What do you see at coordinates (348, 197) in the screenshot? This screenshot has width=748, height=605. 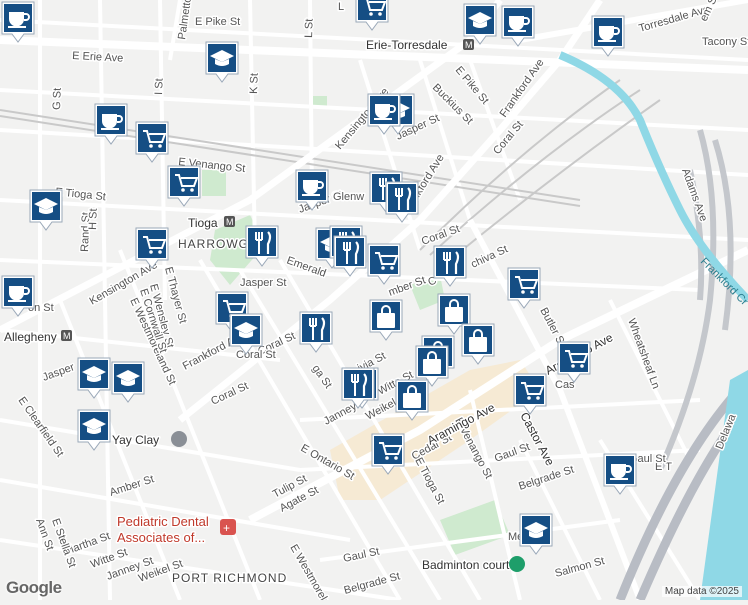 I see `svg-text: Glenw` at bounding box center [348, 197].